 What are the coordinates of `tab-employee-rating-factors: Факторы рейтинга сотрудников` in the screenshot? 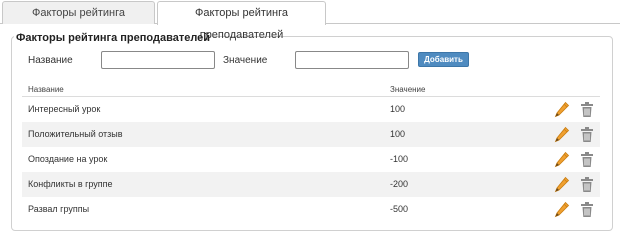 It's located at (78, 21).